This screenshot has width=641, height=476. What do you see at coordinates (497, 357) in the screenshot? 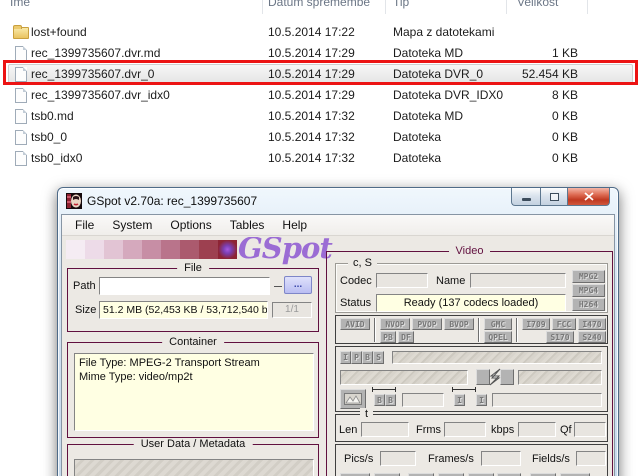
I see `frame-sequence-box` at bounding box center [497, 357].